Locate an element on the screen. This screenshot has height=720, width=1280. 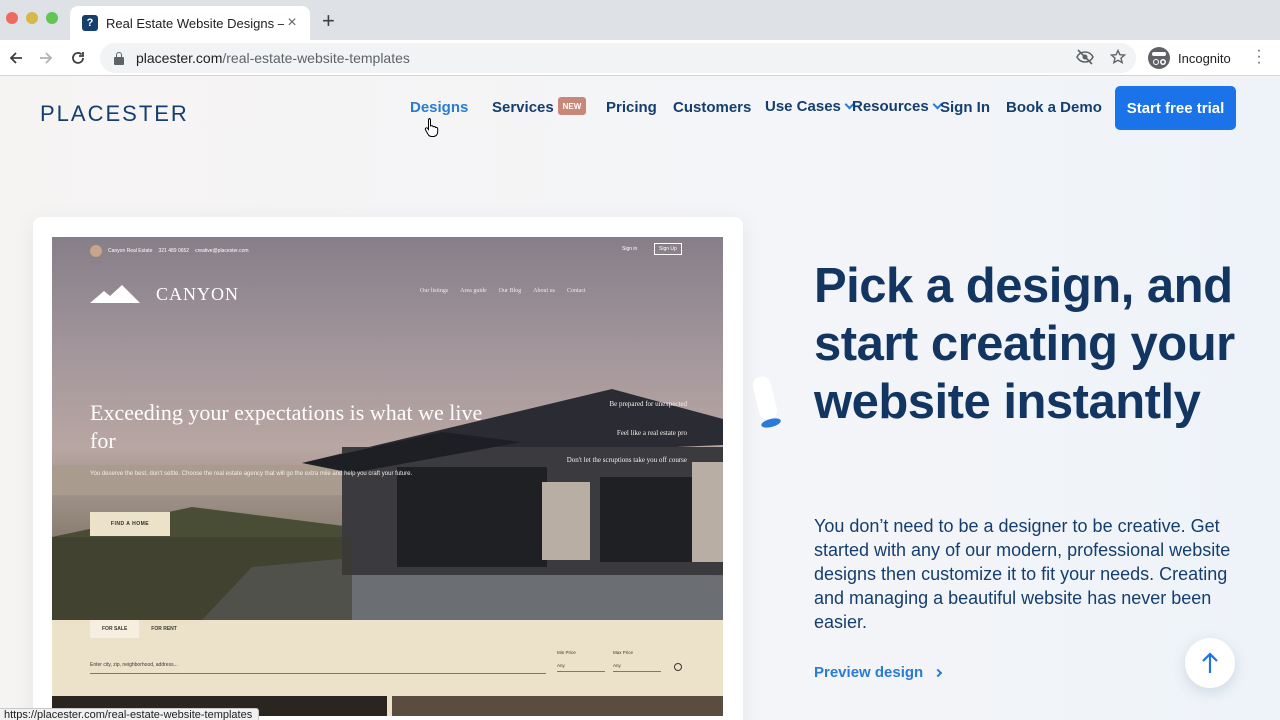
reload-icon is located at coordinates (78, 58).